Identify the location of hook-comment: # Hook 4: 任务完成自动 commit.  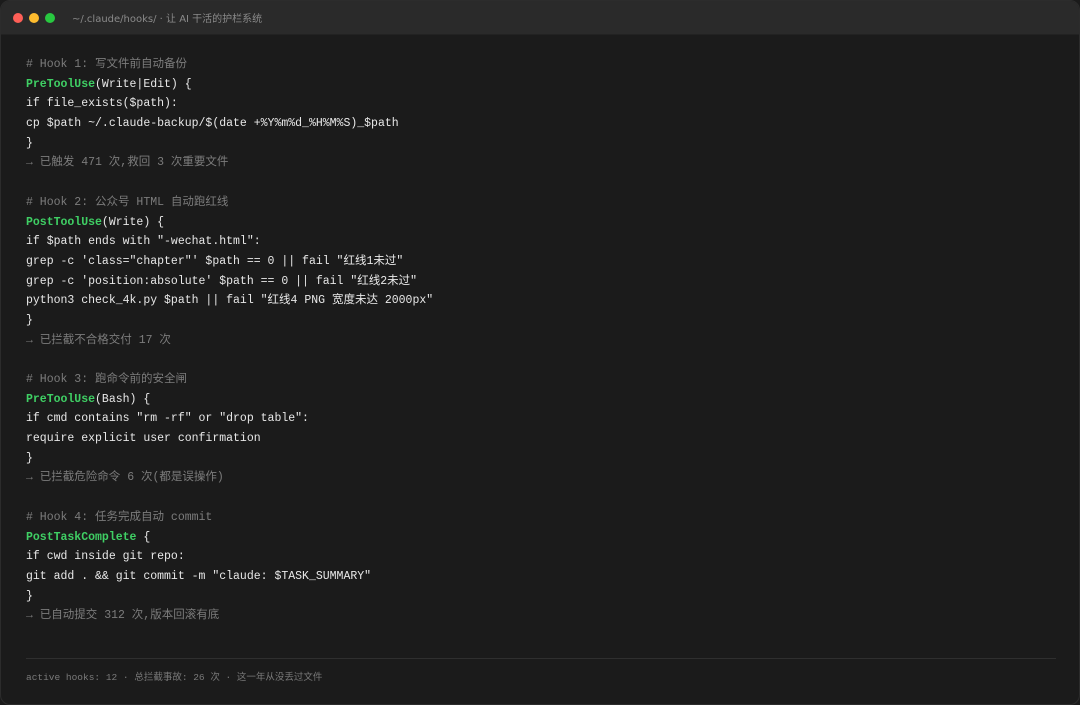
(119, 517).